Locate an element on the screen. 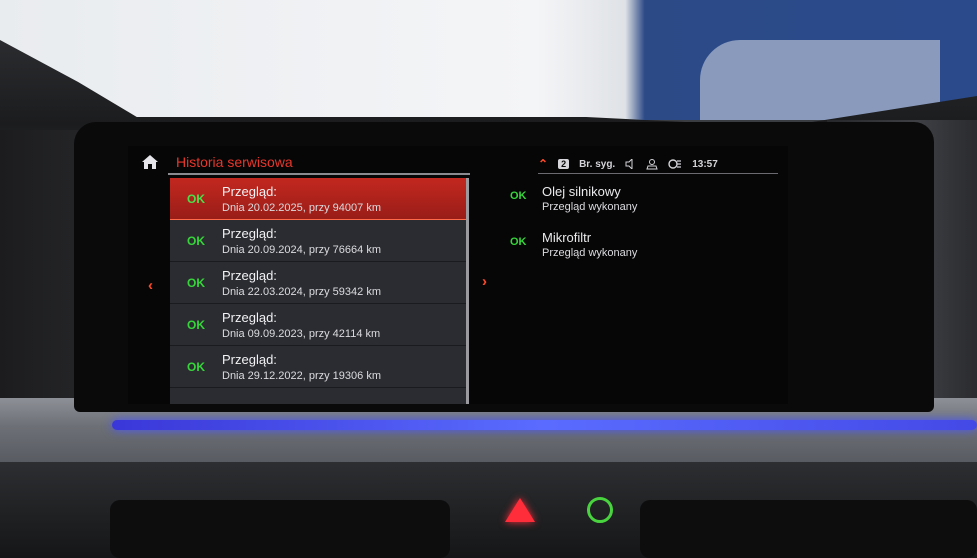 This screenshot has height=558, width=977. row-detail: Dnia 09.09.2023, przy 42114 km is located at coordinates (301, 334).